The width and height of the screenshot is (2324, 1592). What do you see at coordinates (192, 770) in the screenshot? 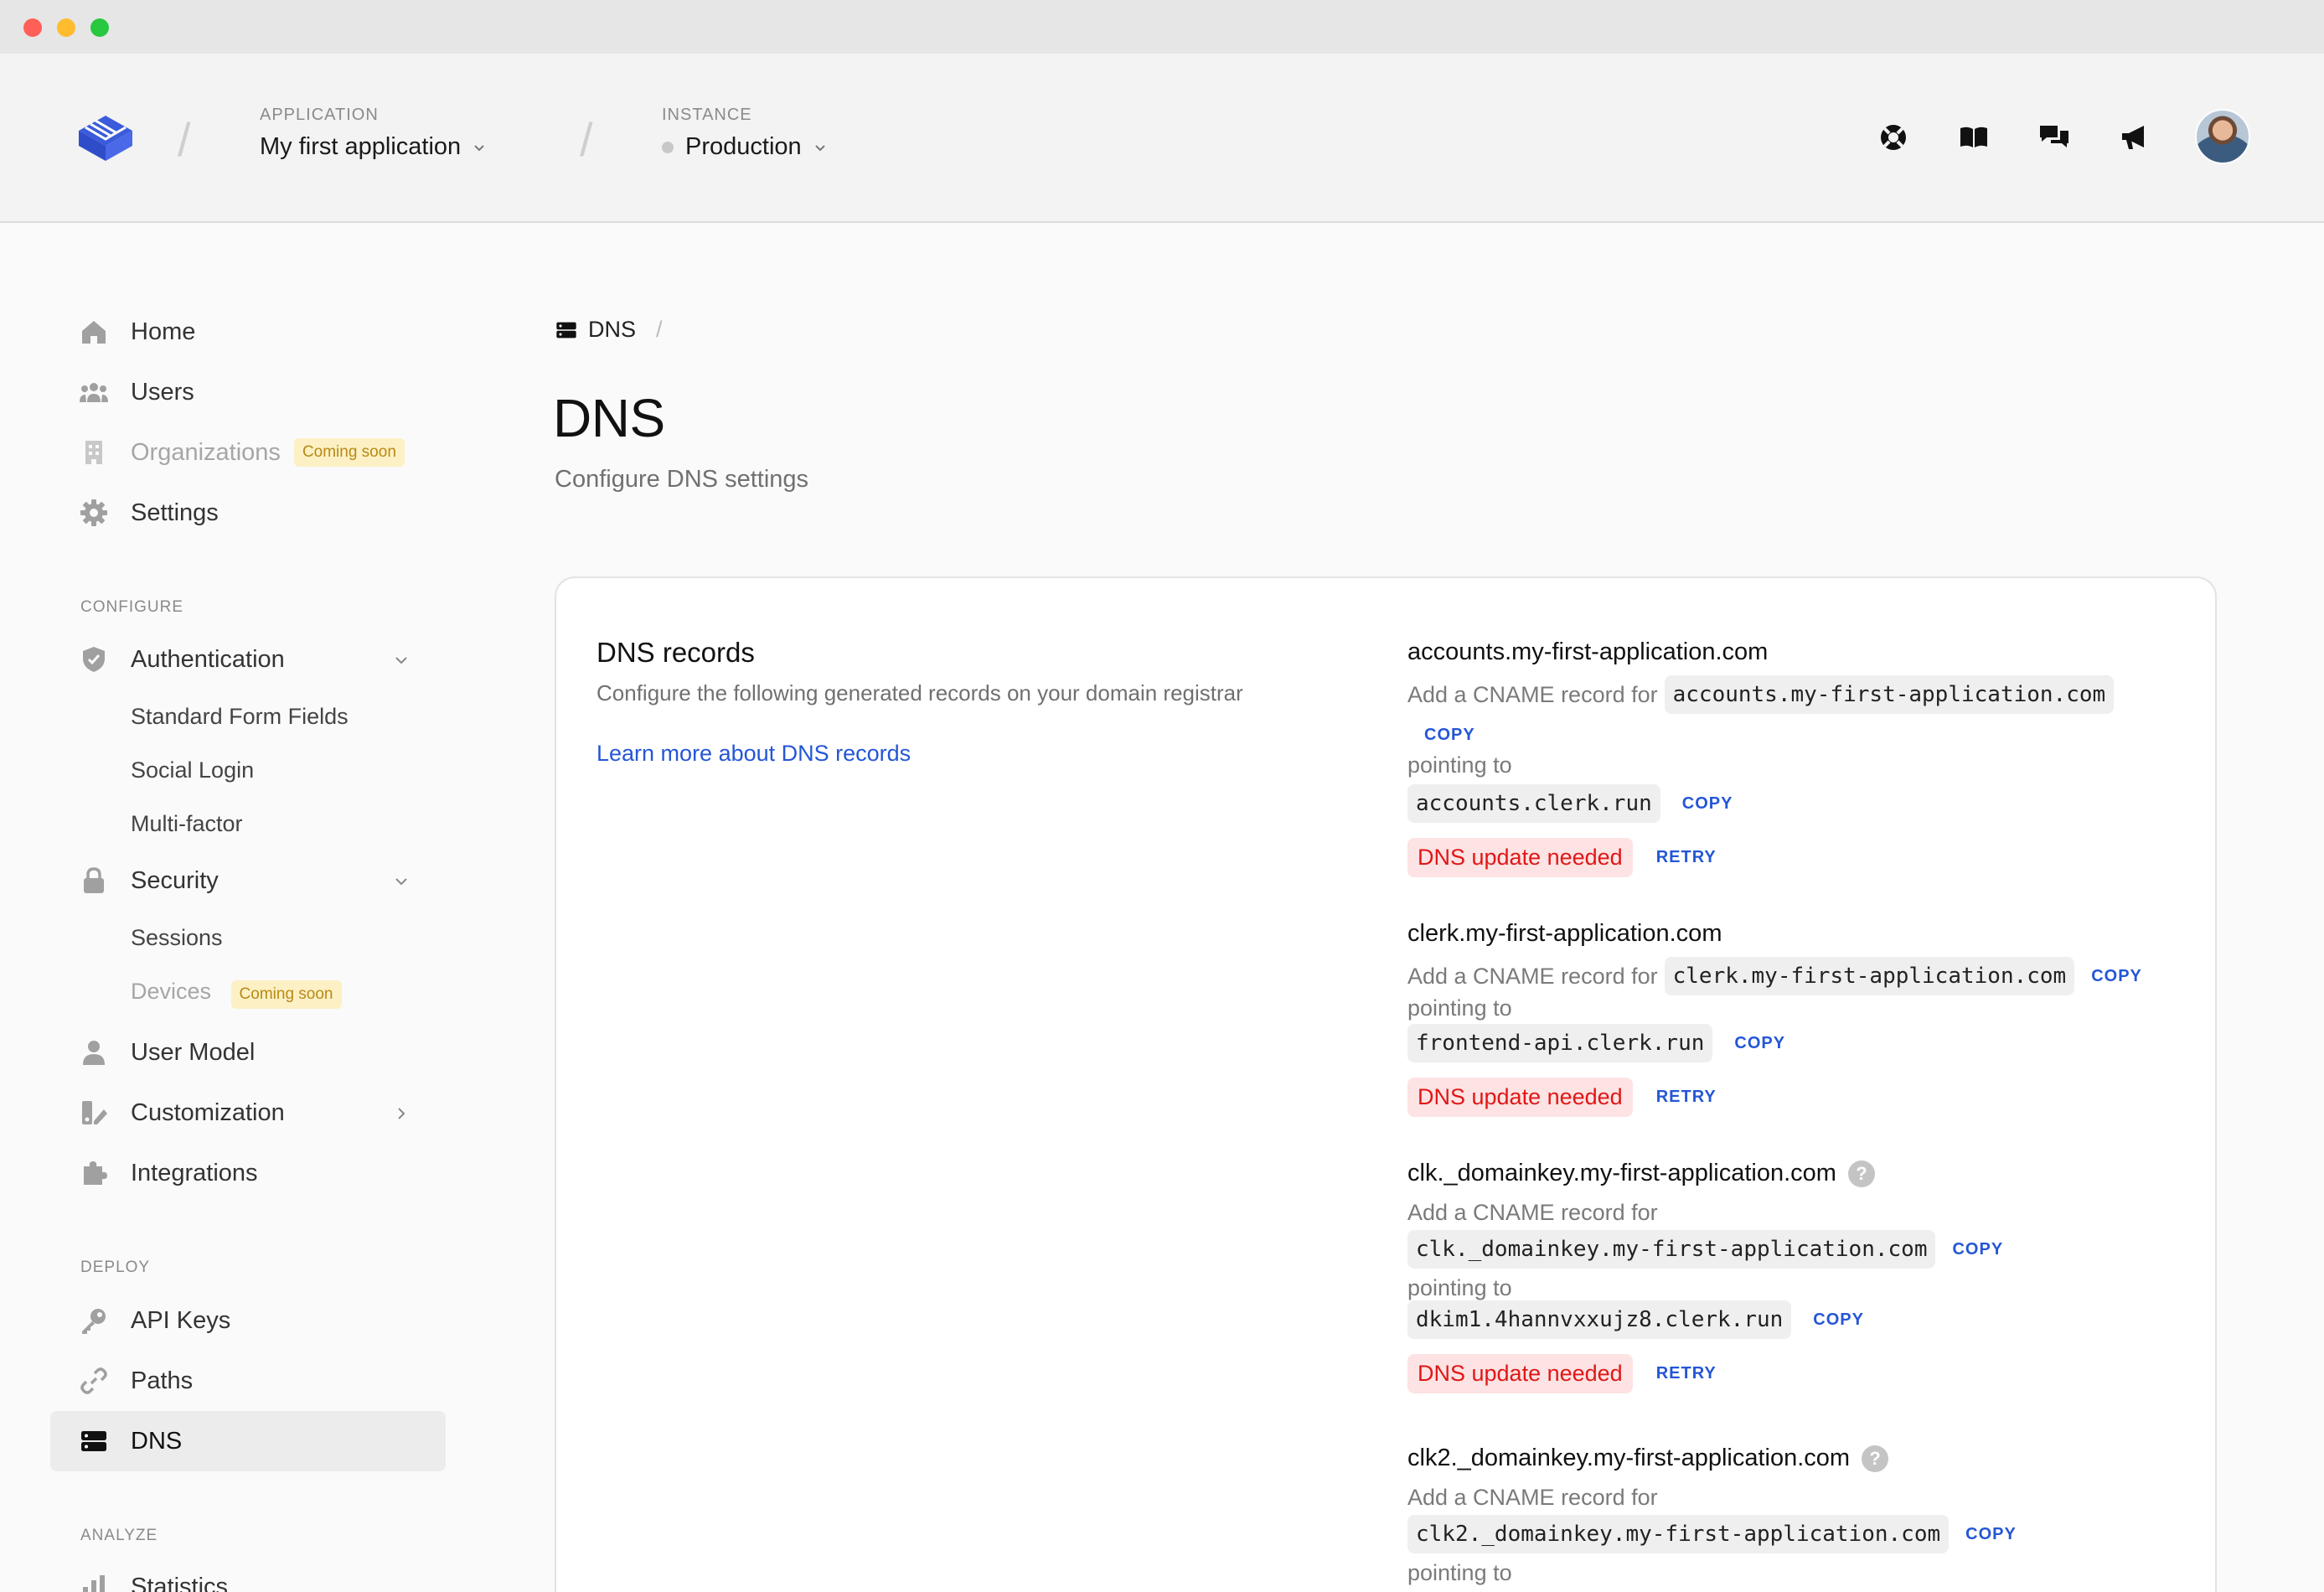
I see `sidebar-item-social-login: Social Login` at bounding box center [192, 770].